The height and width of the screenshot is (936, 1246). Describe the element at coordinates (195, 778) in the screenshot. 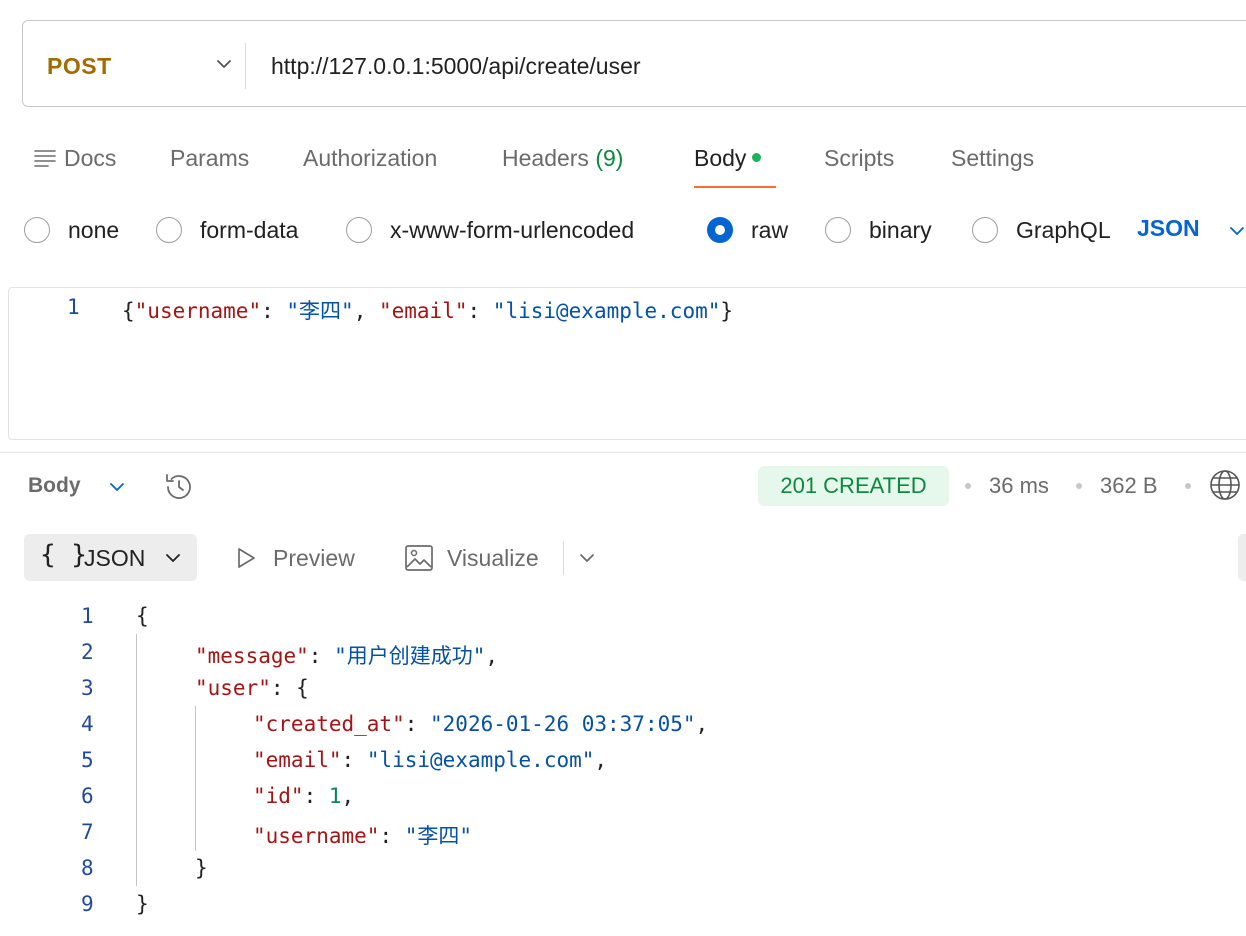

I see `indent-guide` at that location.